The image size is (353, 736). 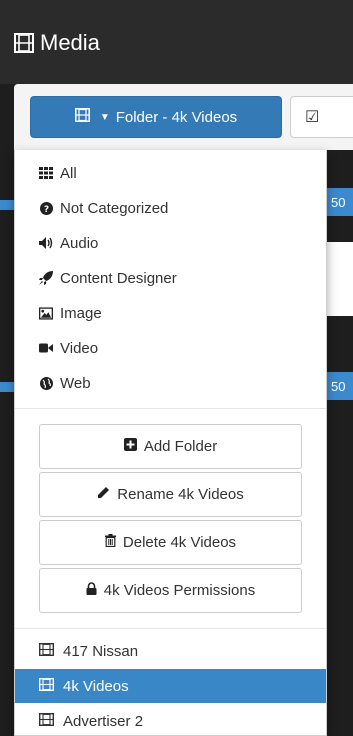 What do you see at coordinates (81, 313) in the screenshot?
I see `menu-item-label: Image` at bounding box center [81, 313].